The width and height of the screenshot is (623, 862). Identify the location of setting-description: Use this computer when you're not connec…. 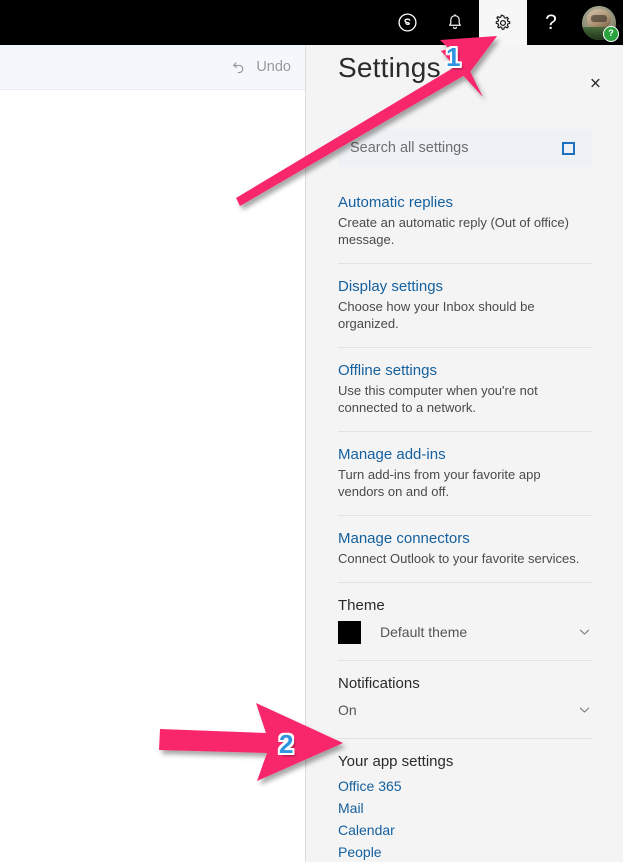
(438, 399).